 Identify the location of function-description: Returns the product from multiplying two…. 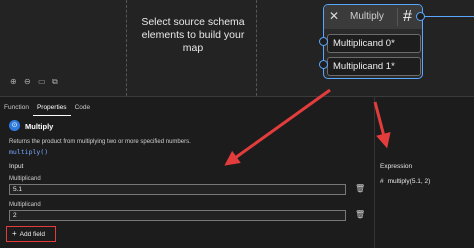
(100, 142).